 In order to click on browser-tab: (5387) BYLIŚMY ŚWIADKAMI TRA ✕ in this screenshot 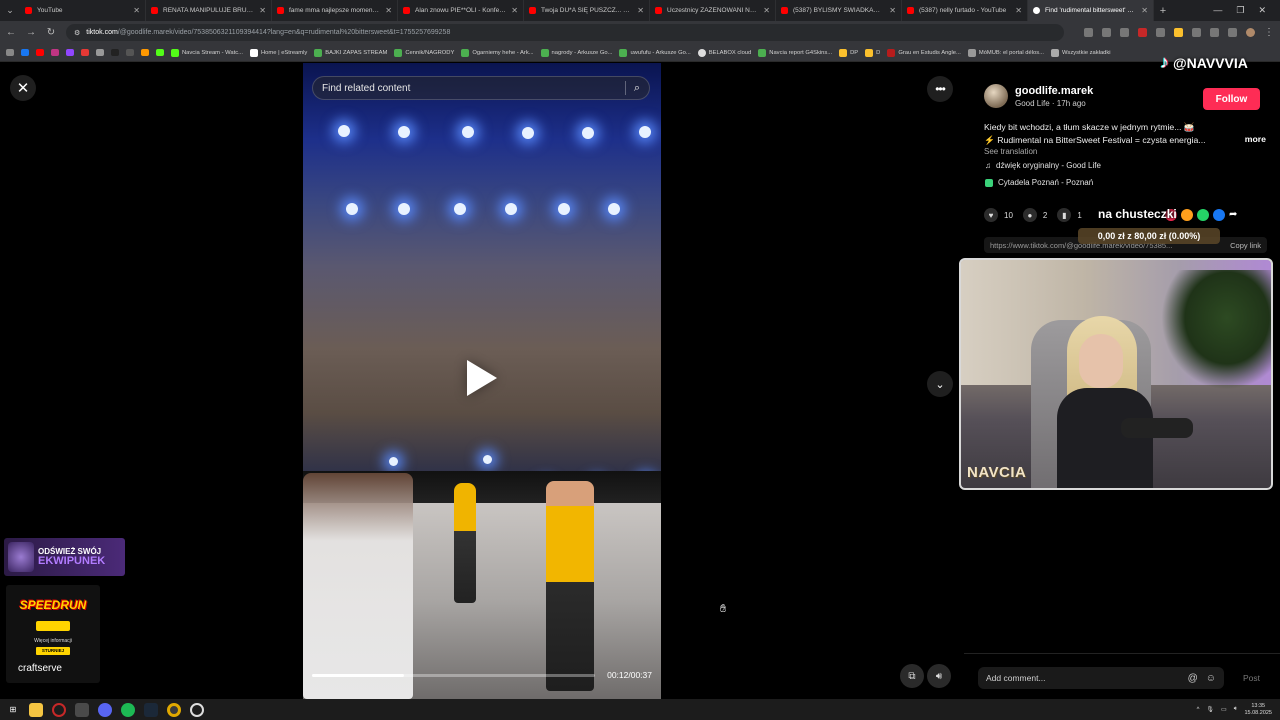, I will do `click(839, 10)`.